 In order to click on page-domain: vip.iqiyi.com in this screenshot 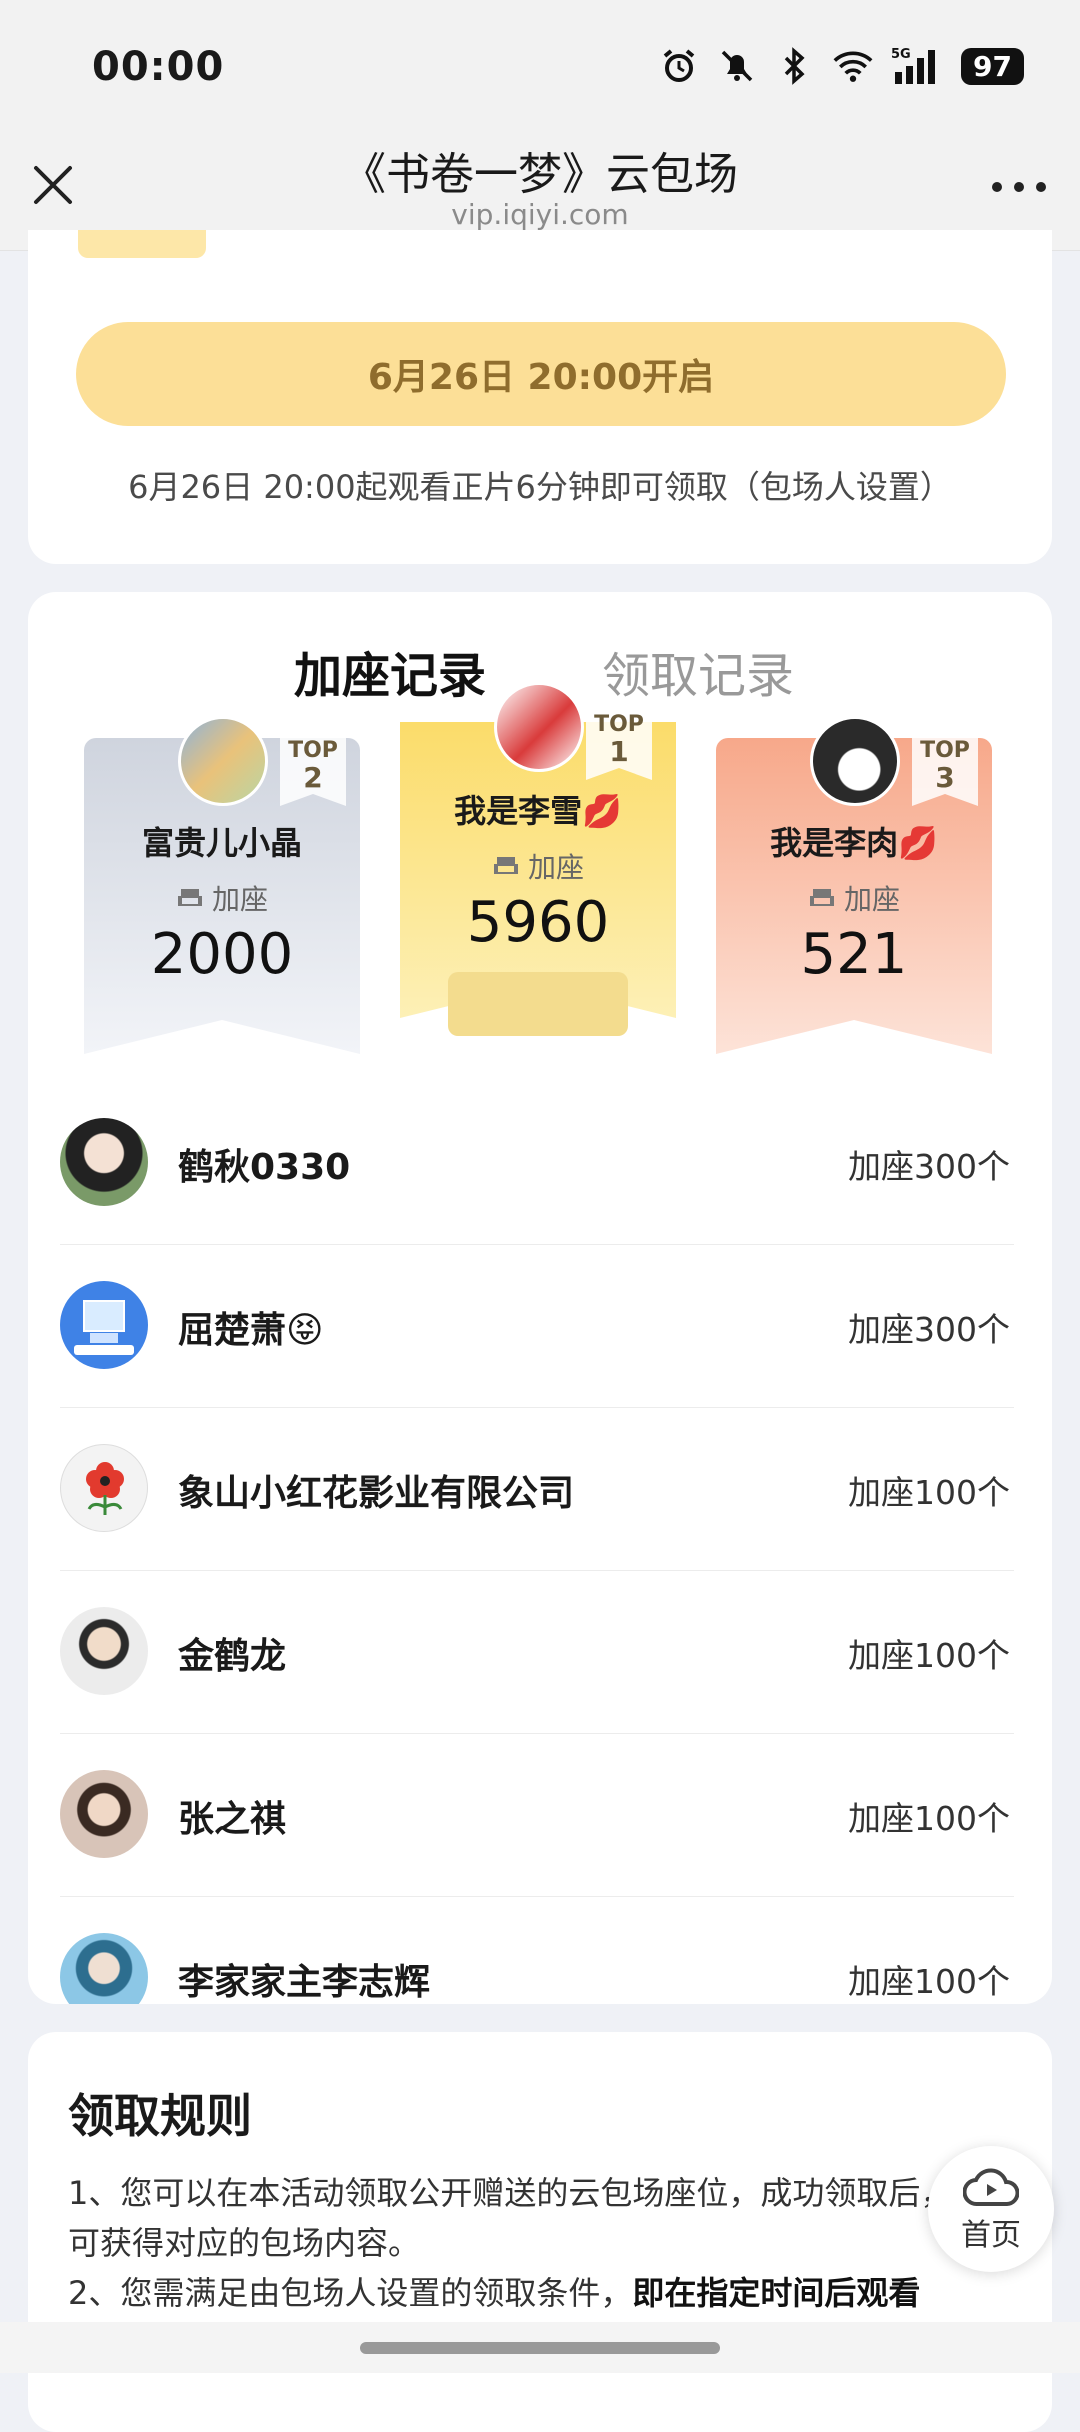, I will do `click(540, 214)`.